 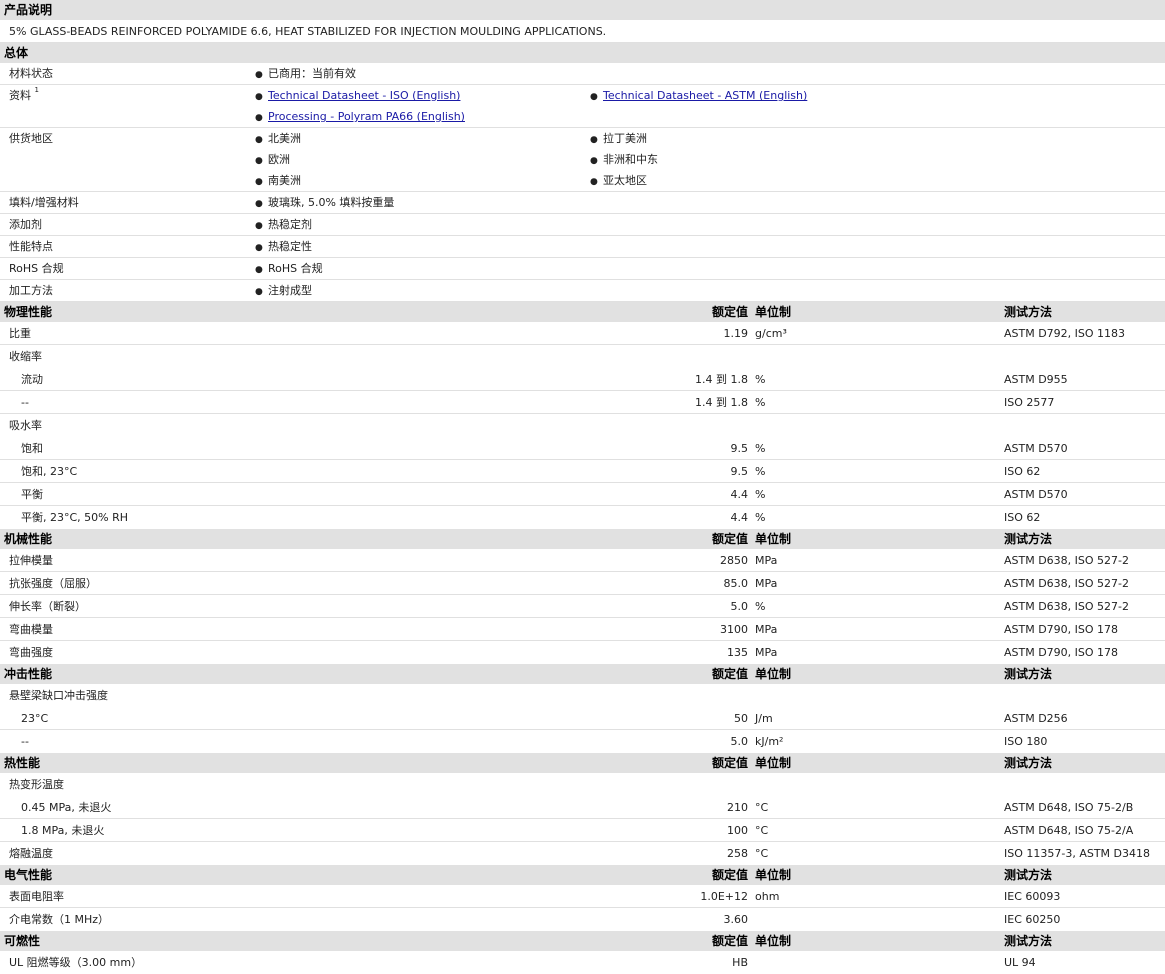 What do you see at coordinates (582, 247) in the screenshot?
I see `general-row: 性能特点 ● 热稳定性` at bounding box center [582, 247].